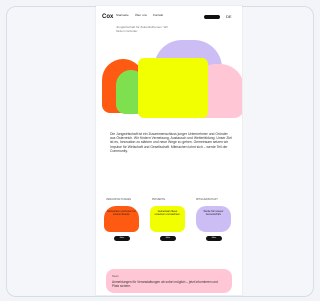 This screenshot has width=320, height=301. I want to click on card-text-membership: Werde Teil unserer Gemeinschaft., so click(213, 213).